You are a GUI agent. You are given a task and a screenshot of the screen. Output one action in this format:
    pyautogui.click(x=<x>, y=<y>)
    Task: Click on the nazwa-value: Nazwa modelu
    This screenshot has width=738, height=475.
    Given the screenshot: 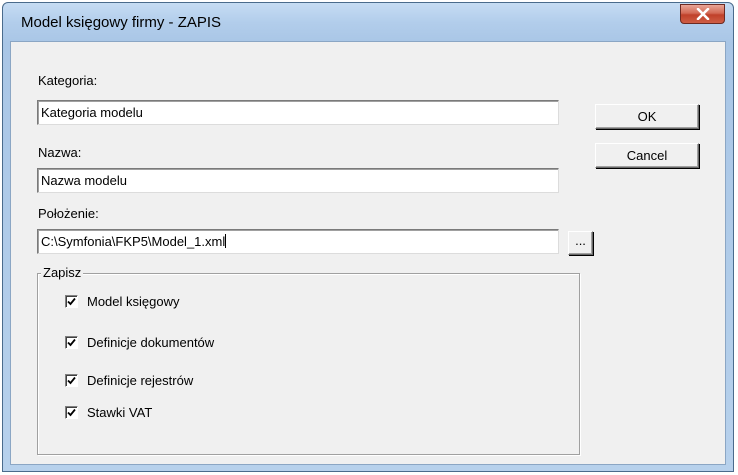 What is the action you would take?
    pyautogui.click(x=84, y=180)
    